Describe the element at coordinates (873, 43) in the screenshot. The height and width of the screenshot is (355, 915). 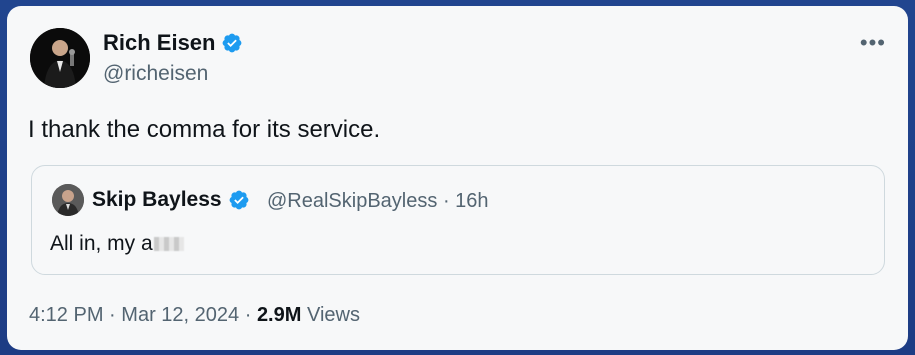
I see `more-options-icon: •••` at that location.